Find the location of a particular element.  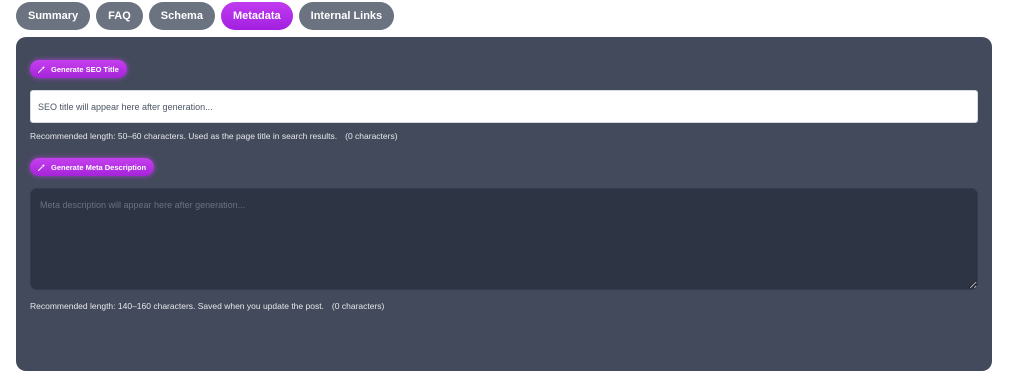

generate-seo-title-label: Generate SEO Title is located at coordinates (85, 69).